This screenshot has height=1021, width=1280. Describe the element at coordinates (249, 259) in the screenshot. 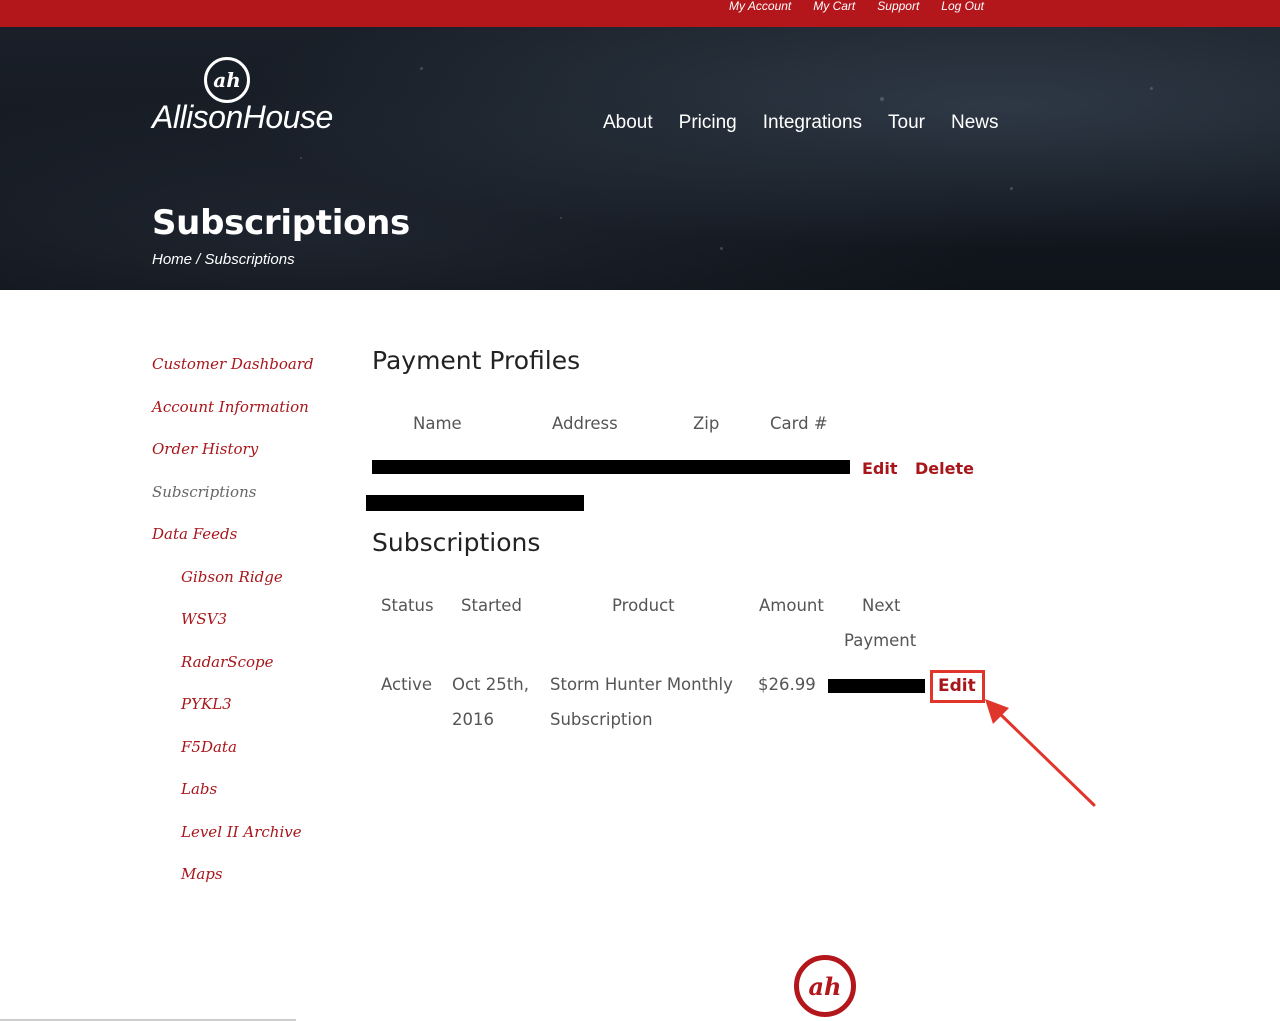

I see `breadcrumb-current: Subscriptions` at that location.